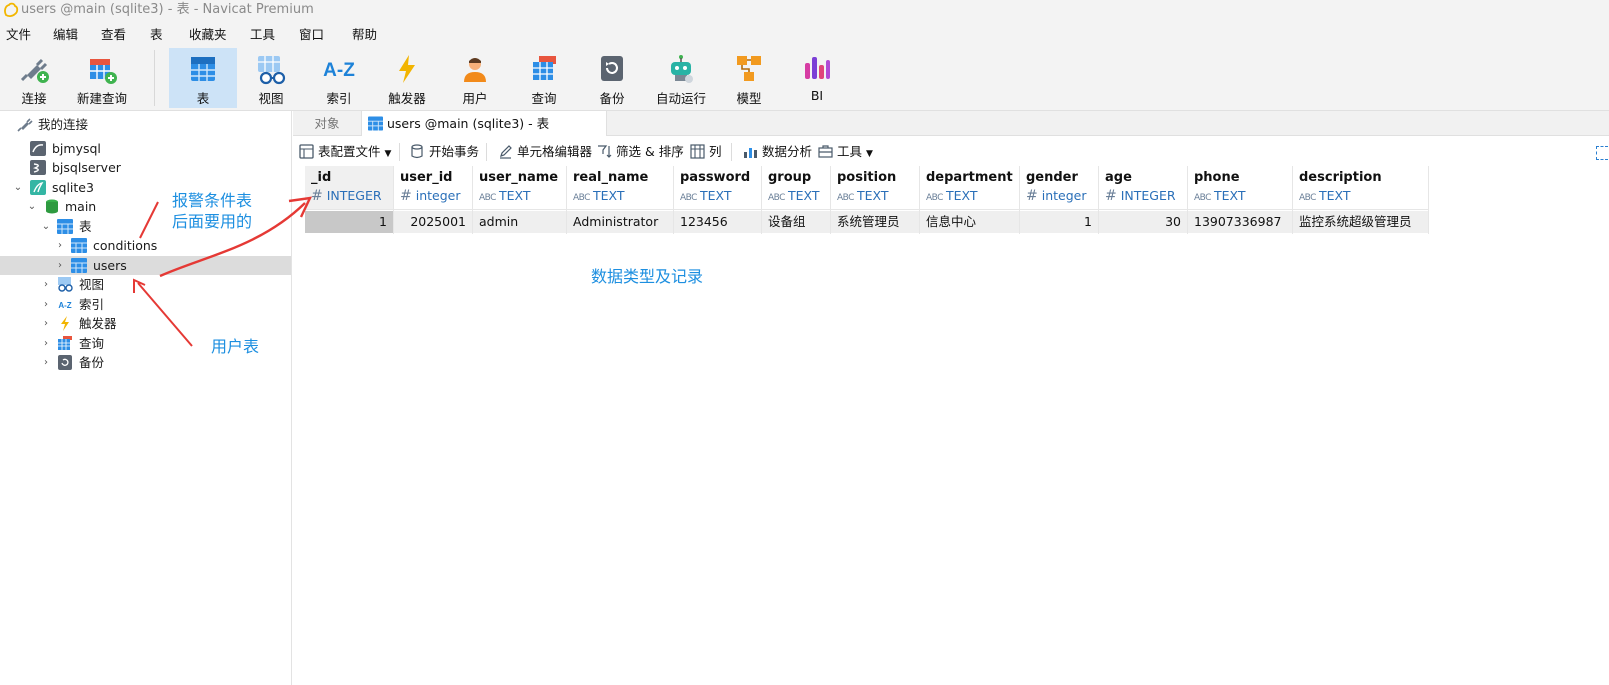 Image resolution: width=1609 pixels, height=685 pixels. Describe the element at coordinates (875, 222) in the screenshot. I see `grid-cell: 系统管理员` at that location.